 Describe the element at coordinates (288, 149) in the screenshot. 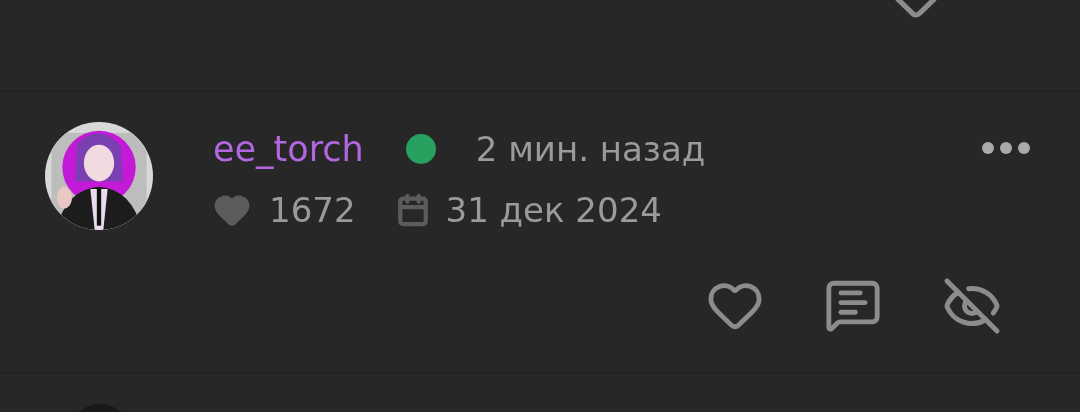

I see `username: ee_torch` at that location.